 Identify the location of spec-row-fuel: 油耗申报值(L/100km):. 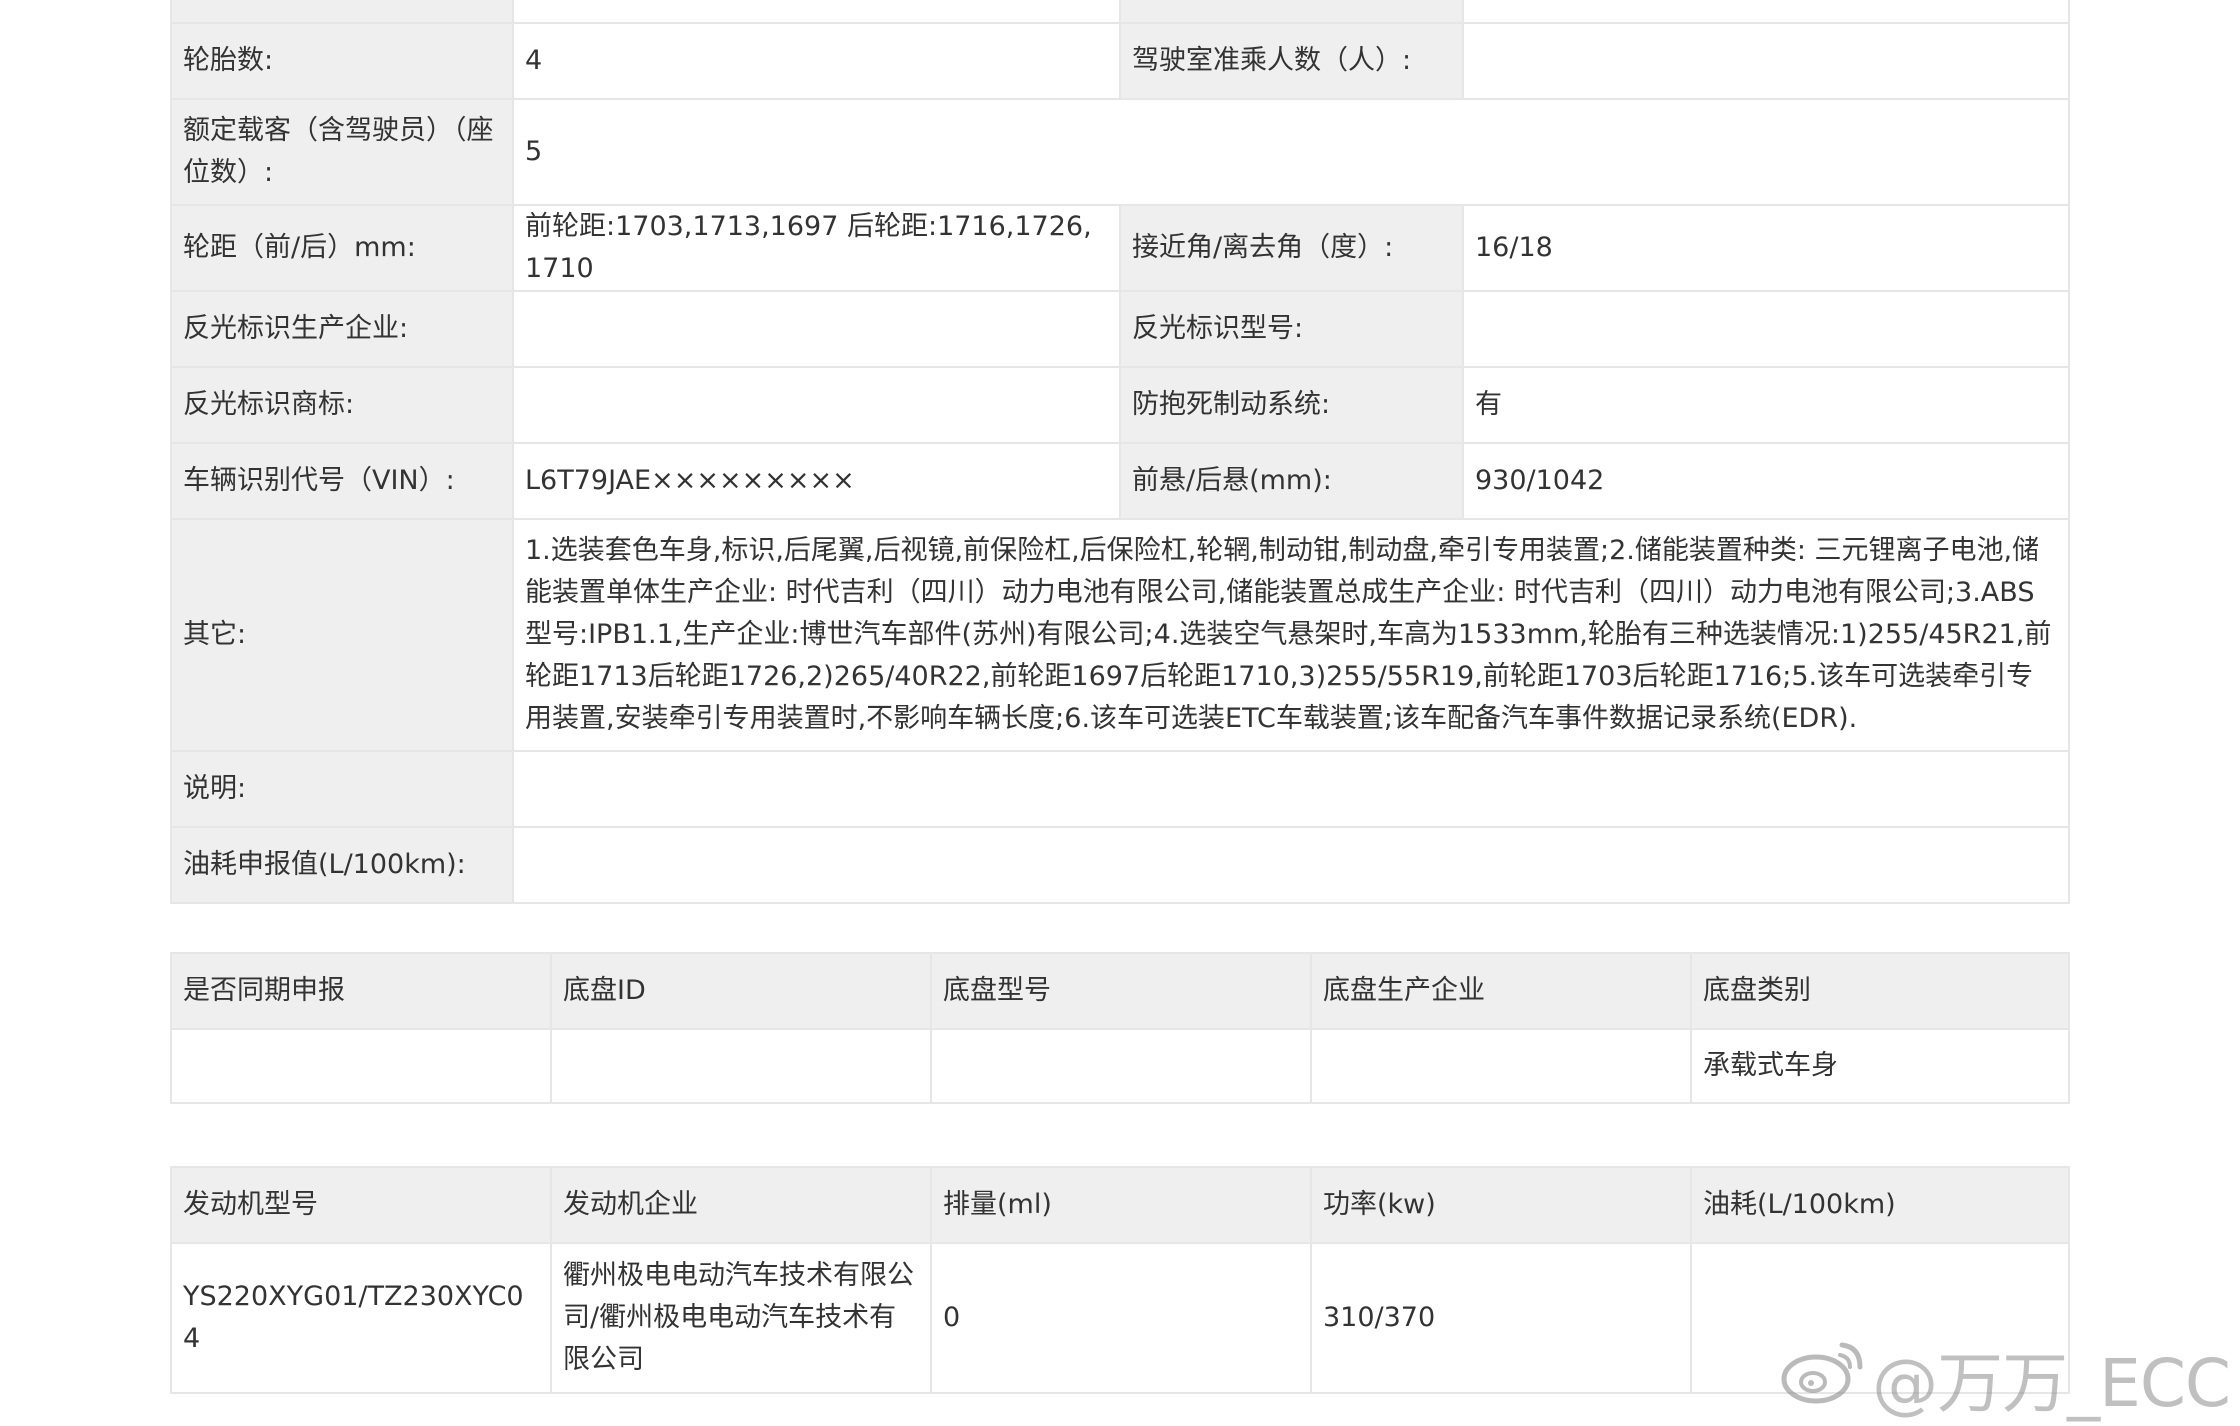
(1120, 865).